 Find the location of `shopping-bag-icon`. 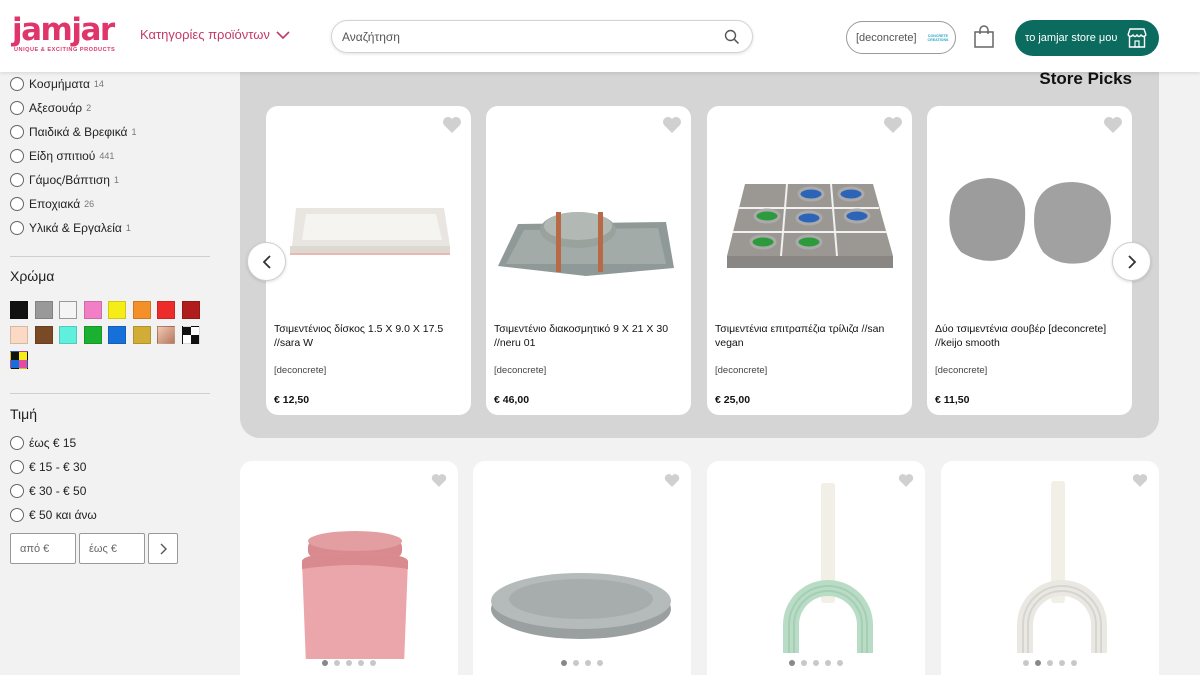

shopping-bag-icon is located at coordinates (984, 37).